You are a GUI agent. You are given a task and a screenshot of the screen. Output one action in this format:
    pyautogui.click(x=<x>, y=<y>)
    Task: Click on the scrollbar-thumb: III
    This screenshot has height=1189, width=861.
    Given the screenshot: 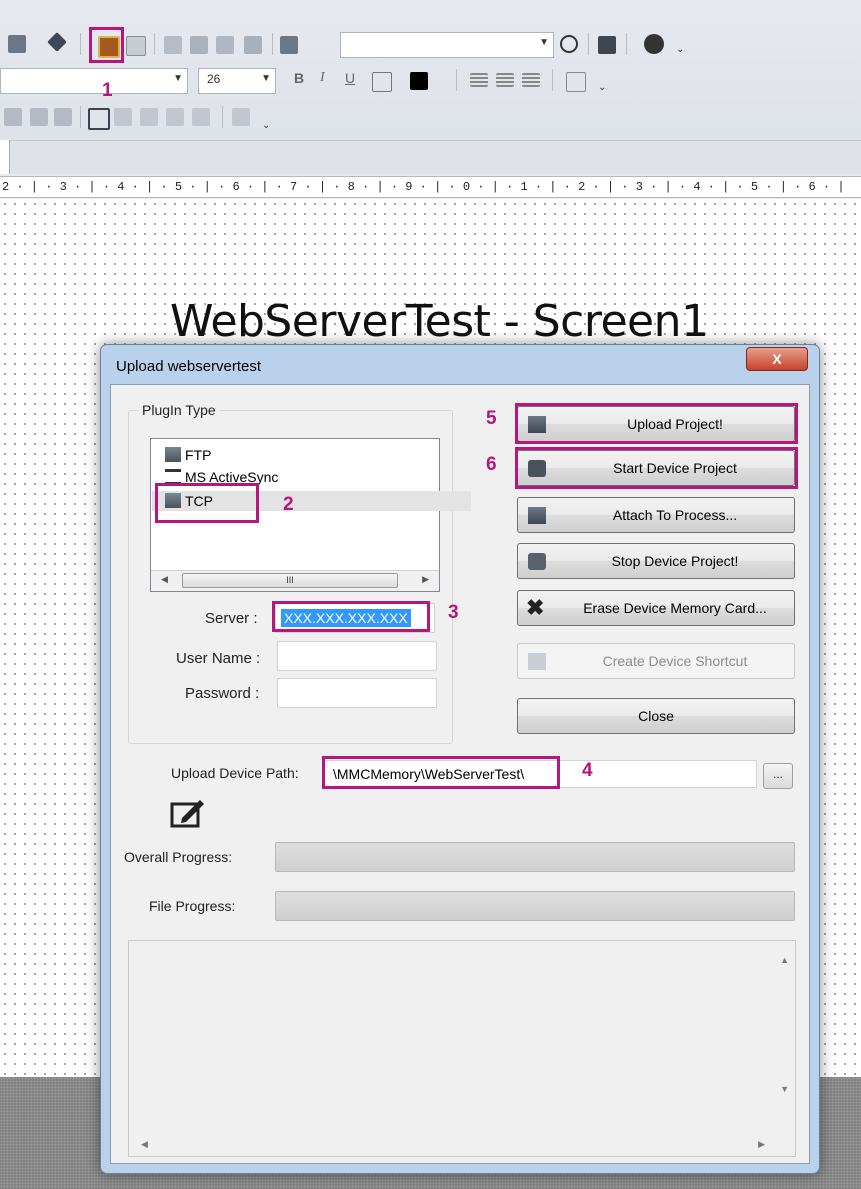 What is the action you would take?
    pyautogui.click(x=290, y=580)
    